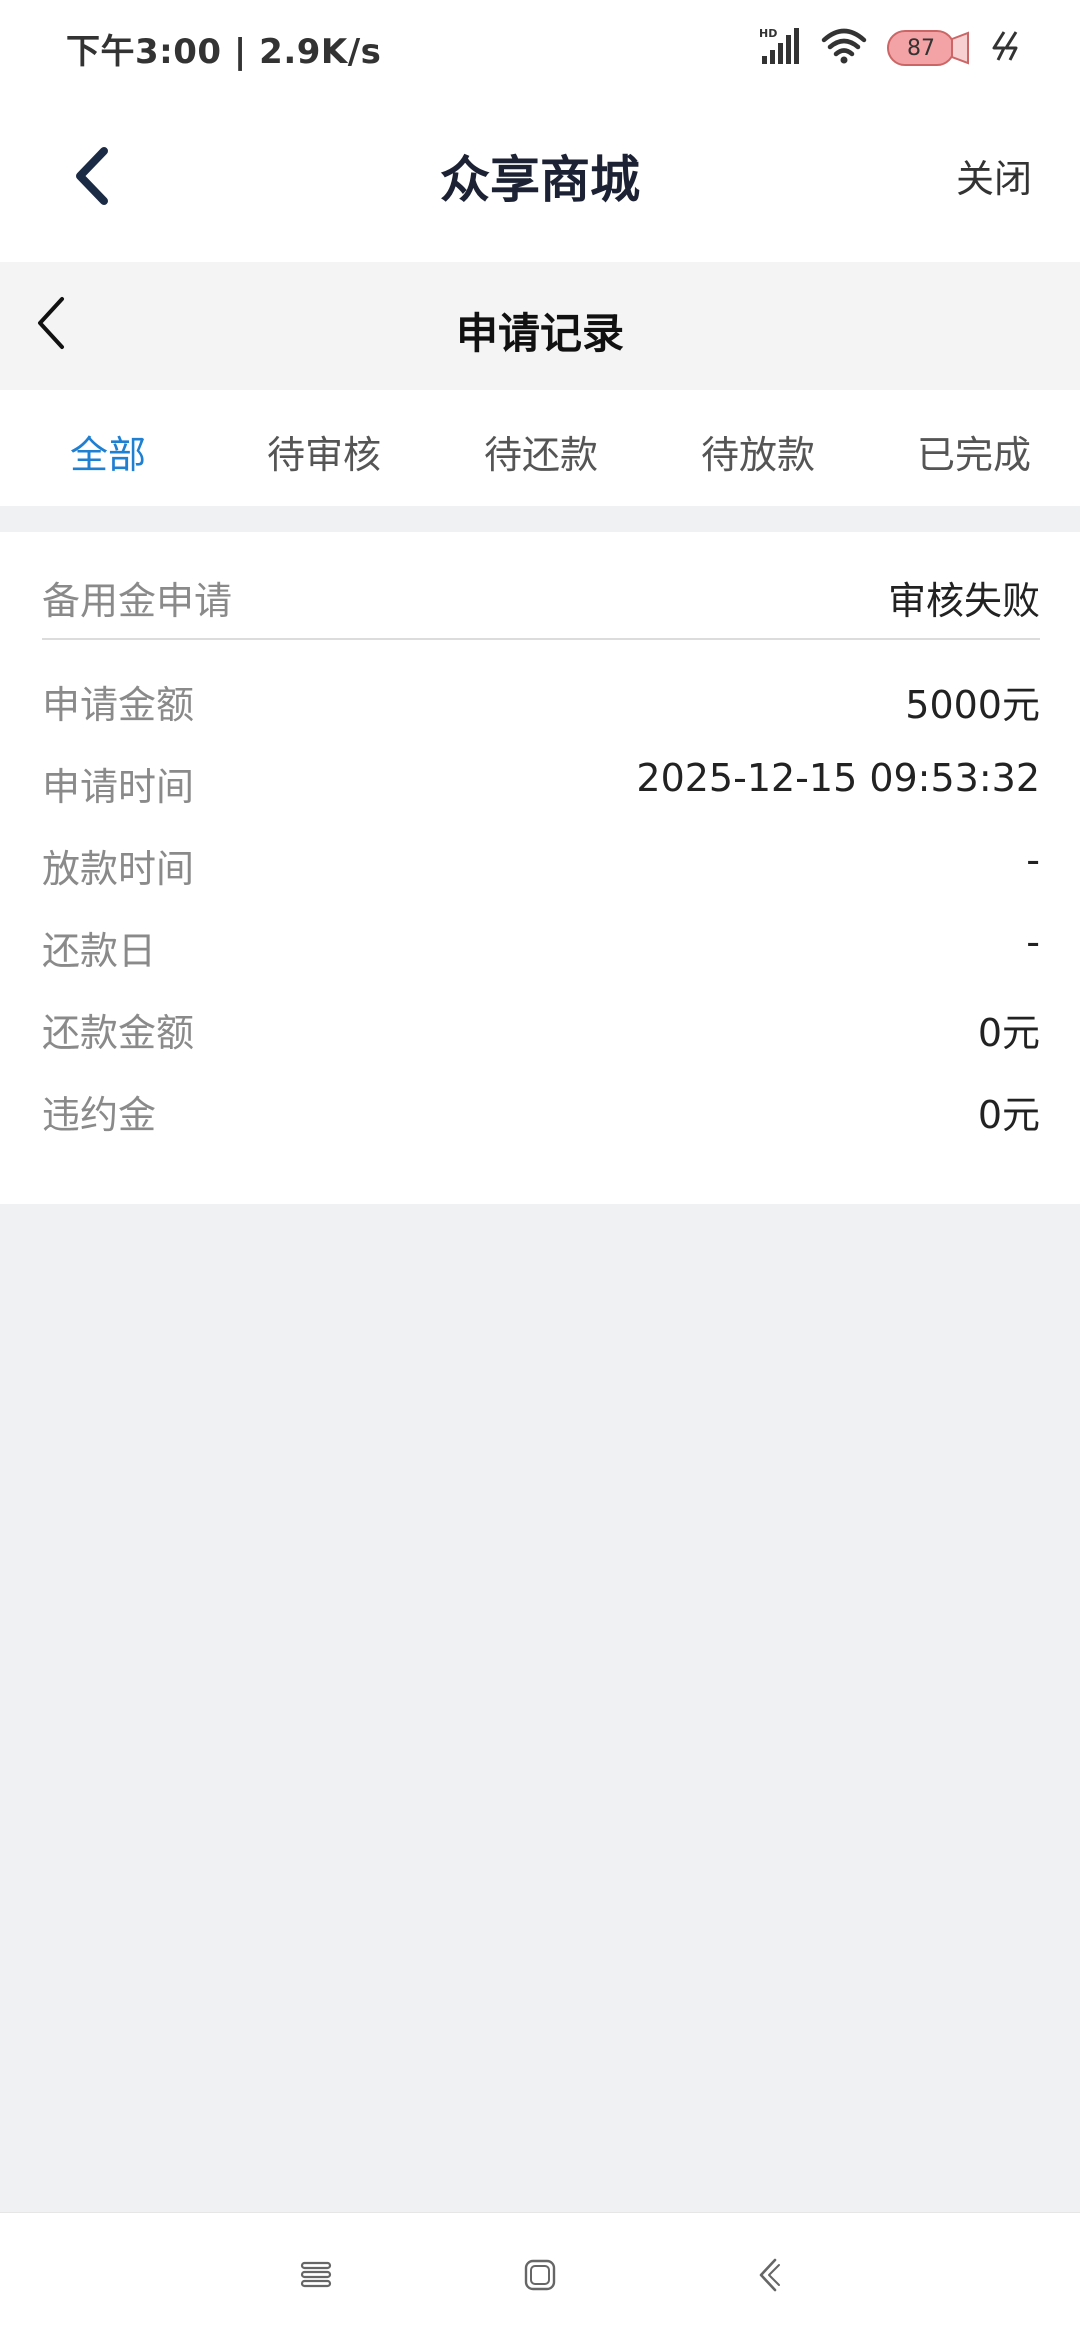  What do you see at coordinates (99, 951) in the screenshot?
I see `row-label: 还款日` at bounding box center [99, 951].